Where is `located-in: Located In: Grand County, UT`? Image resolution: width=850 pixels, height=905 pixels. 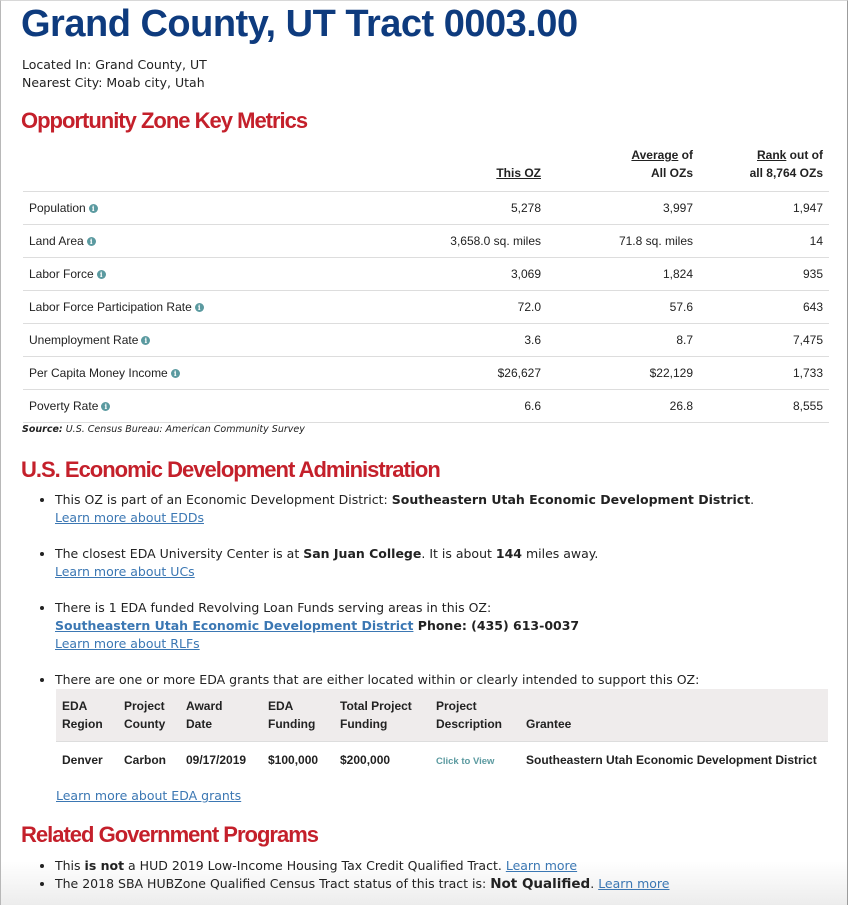 located-in: Located In: Grand County, UT is located at coordinates (114, 64).